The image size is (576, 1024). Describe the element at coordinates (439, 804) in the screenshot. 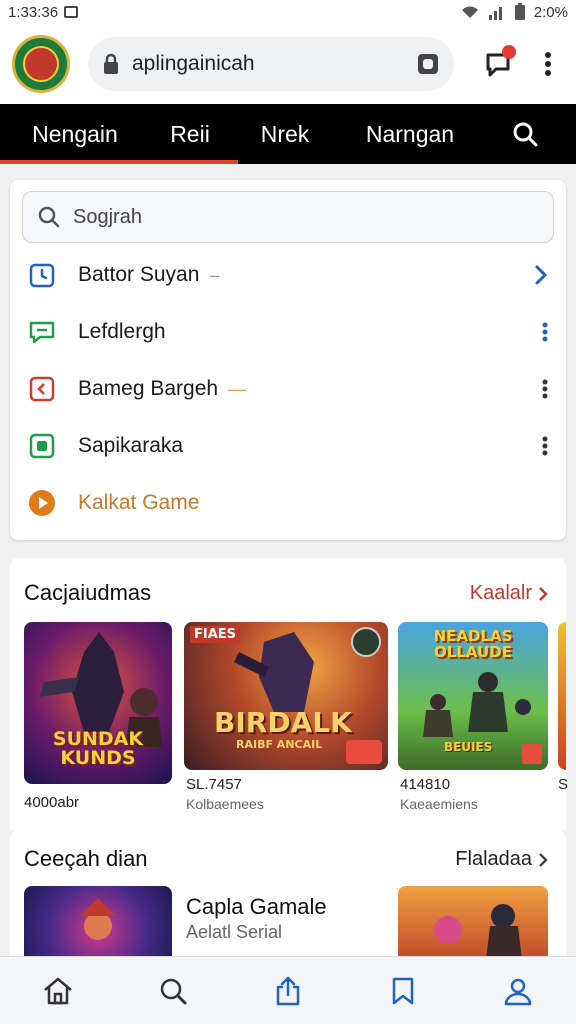

I see `game-subcaption: Kaeaemiens` at that location.